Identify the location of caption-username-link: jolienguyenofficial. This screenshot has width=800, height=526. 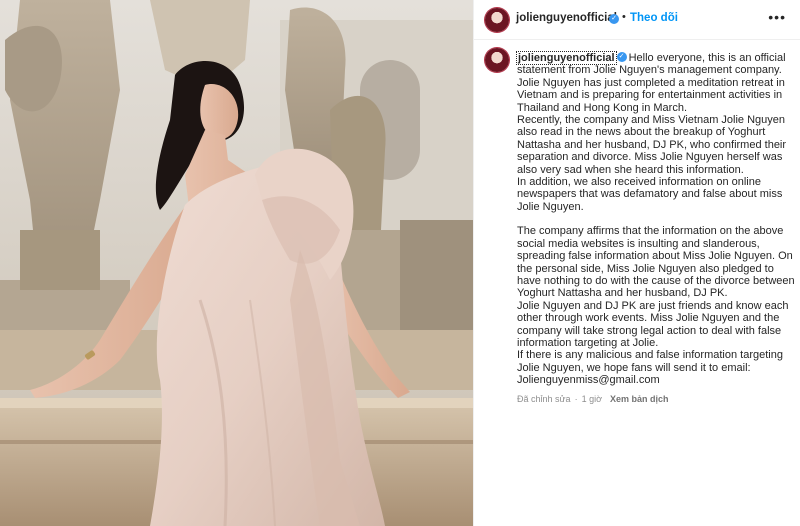
(566, 58).